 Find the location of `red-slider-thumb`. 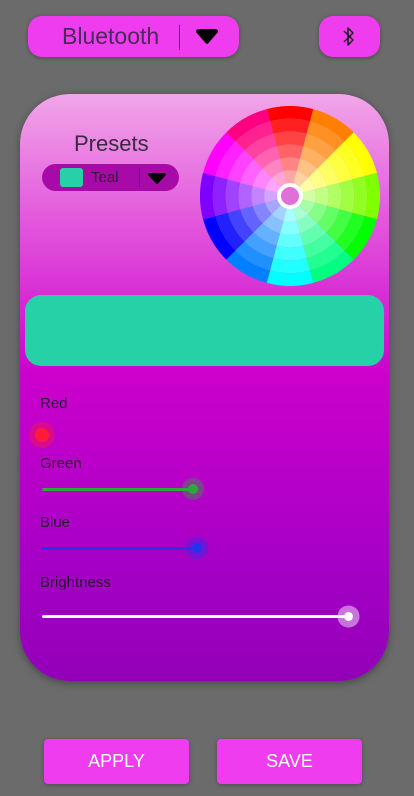

red-slider-thumb is located at coordinates (42, 435).